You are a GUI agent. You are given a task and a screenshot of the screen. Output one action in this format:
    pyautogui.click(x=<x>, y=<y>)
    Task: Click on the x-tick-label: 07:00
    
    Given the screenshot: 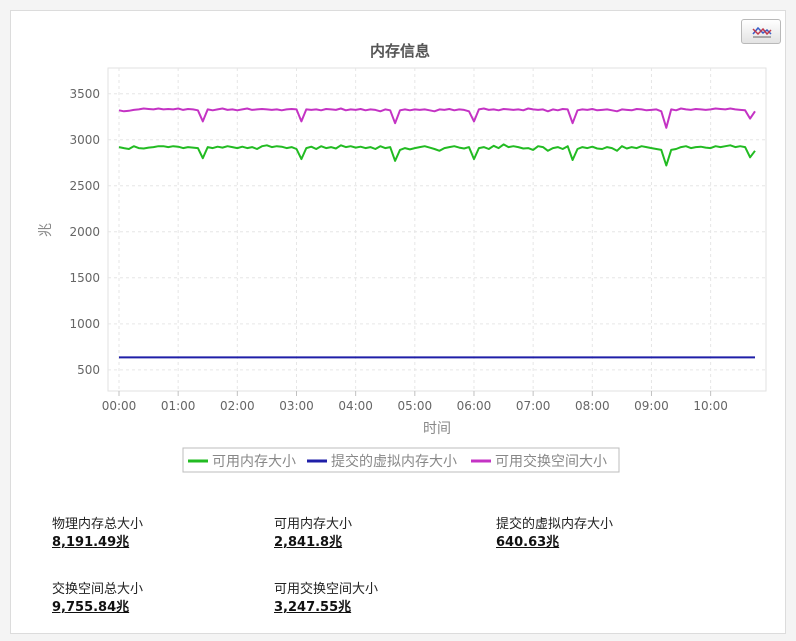 What is the action you would take?
    pyautogui.click(x=533, y=406)
    